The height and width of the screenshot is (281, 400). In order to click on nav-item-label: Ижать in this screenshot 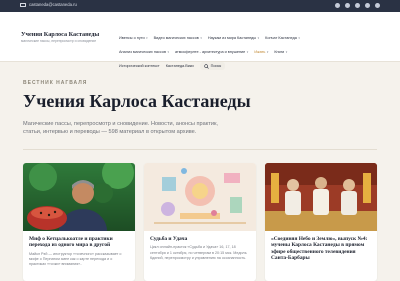, I will do `click(260, 52)`.